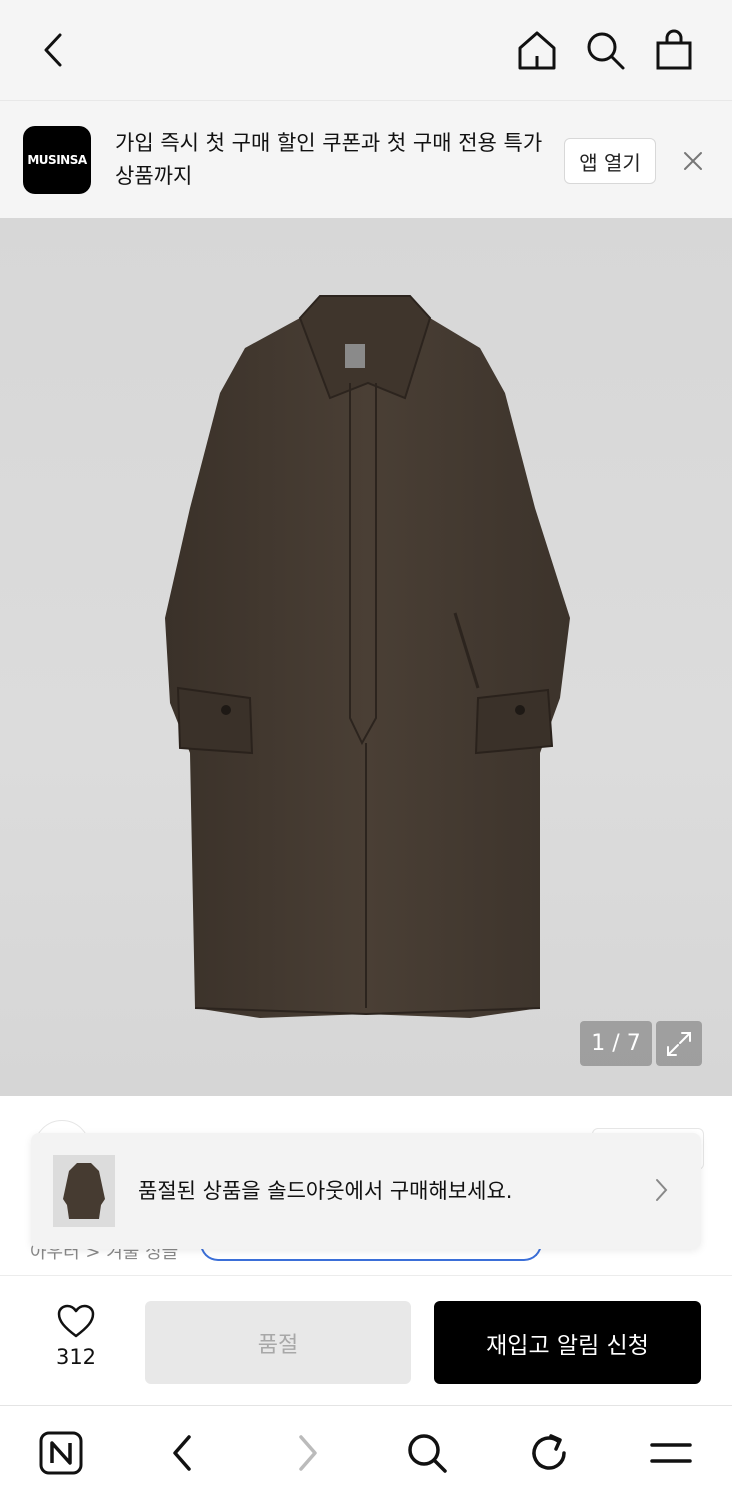 The image size is (732, 1501). Describe the element at coordinates (549, 1453) in the screenshot. I see `refresh-icon` at that location.